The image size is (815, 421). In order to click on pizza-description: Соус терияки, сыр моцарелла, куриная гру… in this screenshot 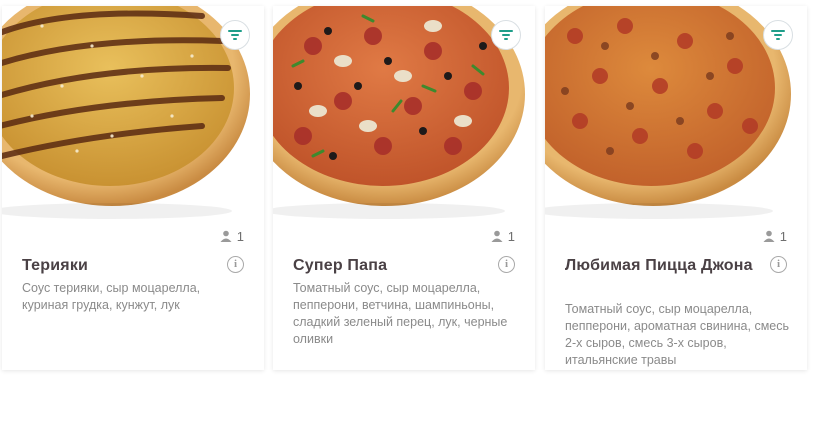, I will do `click(111, 296)`.